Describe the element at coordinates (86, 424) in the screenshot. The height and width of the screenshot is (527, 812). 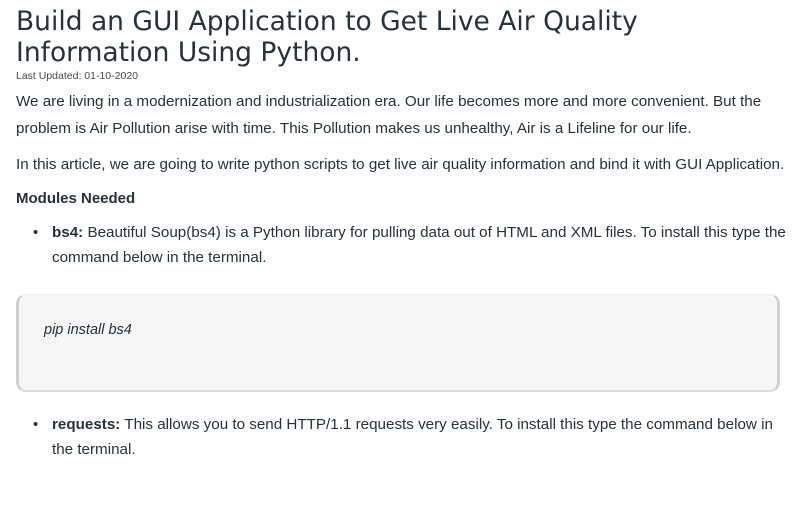
I see `module-name: requests:` at that location.